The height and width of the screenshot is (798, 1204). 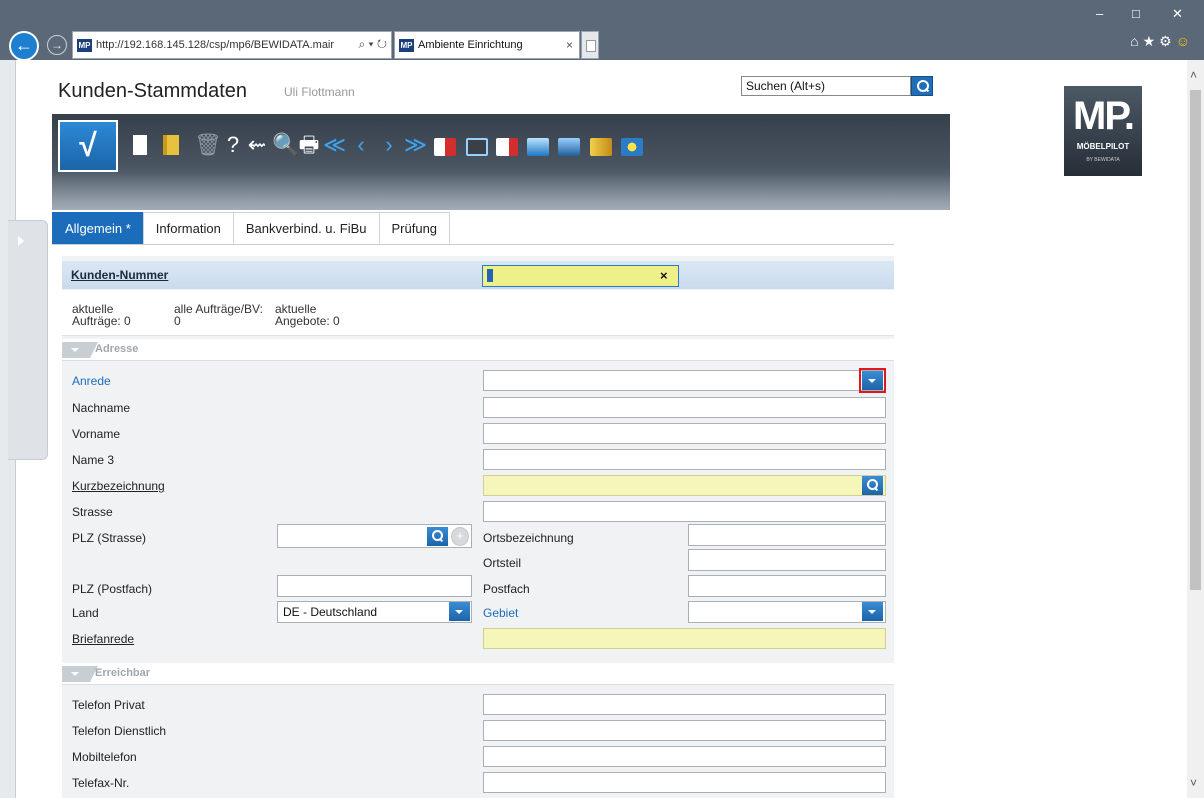 I want to click on group-users-icon, so click(x=632, y=147).